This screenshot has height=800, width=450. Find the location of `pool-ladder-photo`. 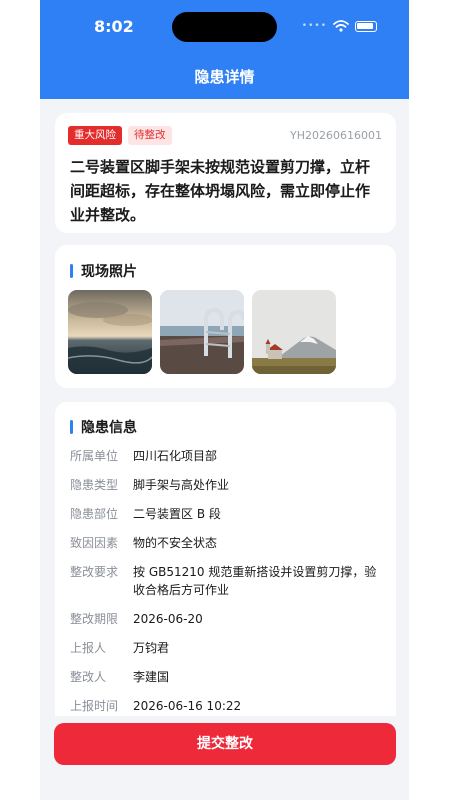

pool-ladder-photo is located at coordinates (202, 332).